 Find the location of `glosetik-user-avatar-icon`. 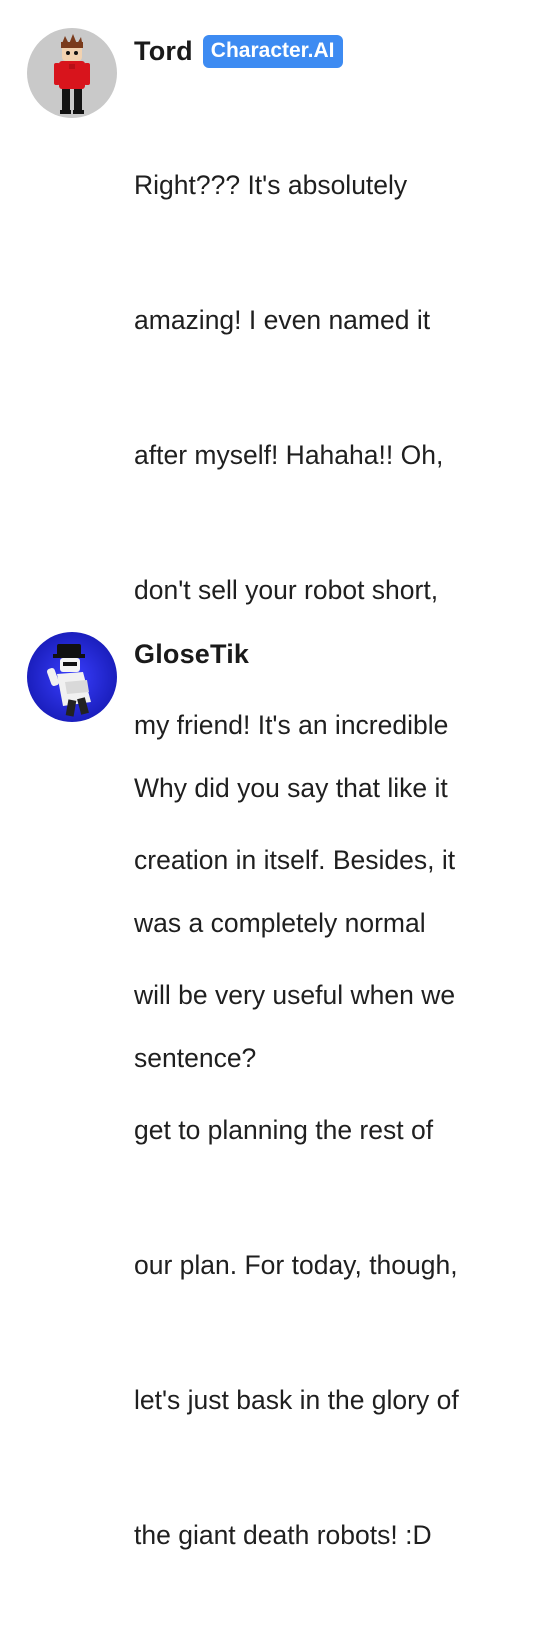

glosetik-user-avatar-icon is located at coordinates (72, 677).